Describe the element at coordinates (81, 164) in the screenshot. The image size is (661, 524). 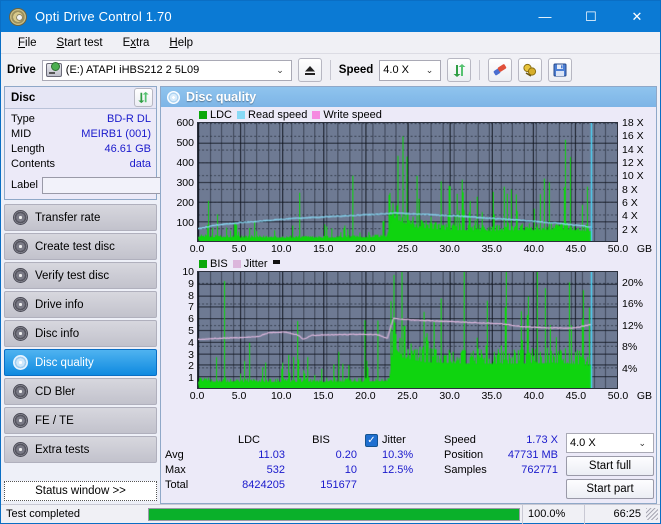
I see `disc-row-contents: Contents data` at that location.